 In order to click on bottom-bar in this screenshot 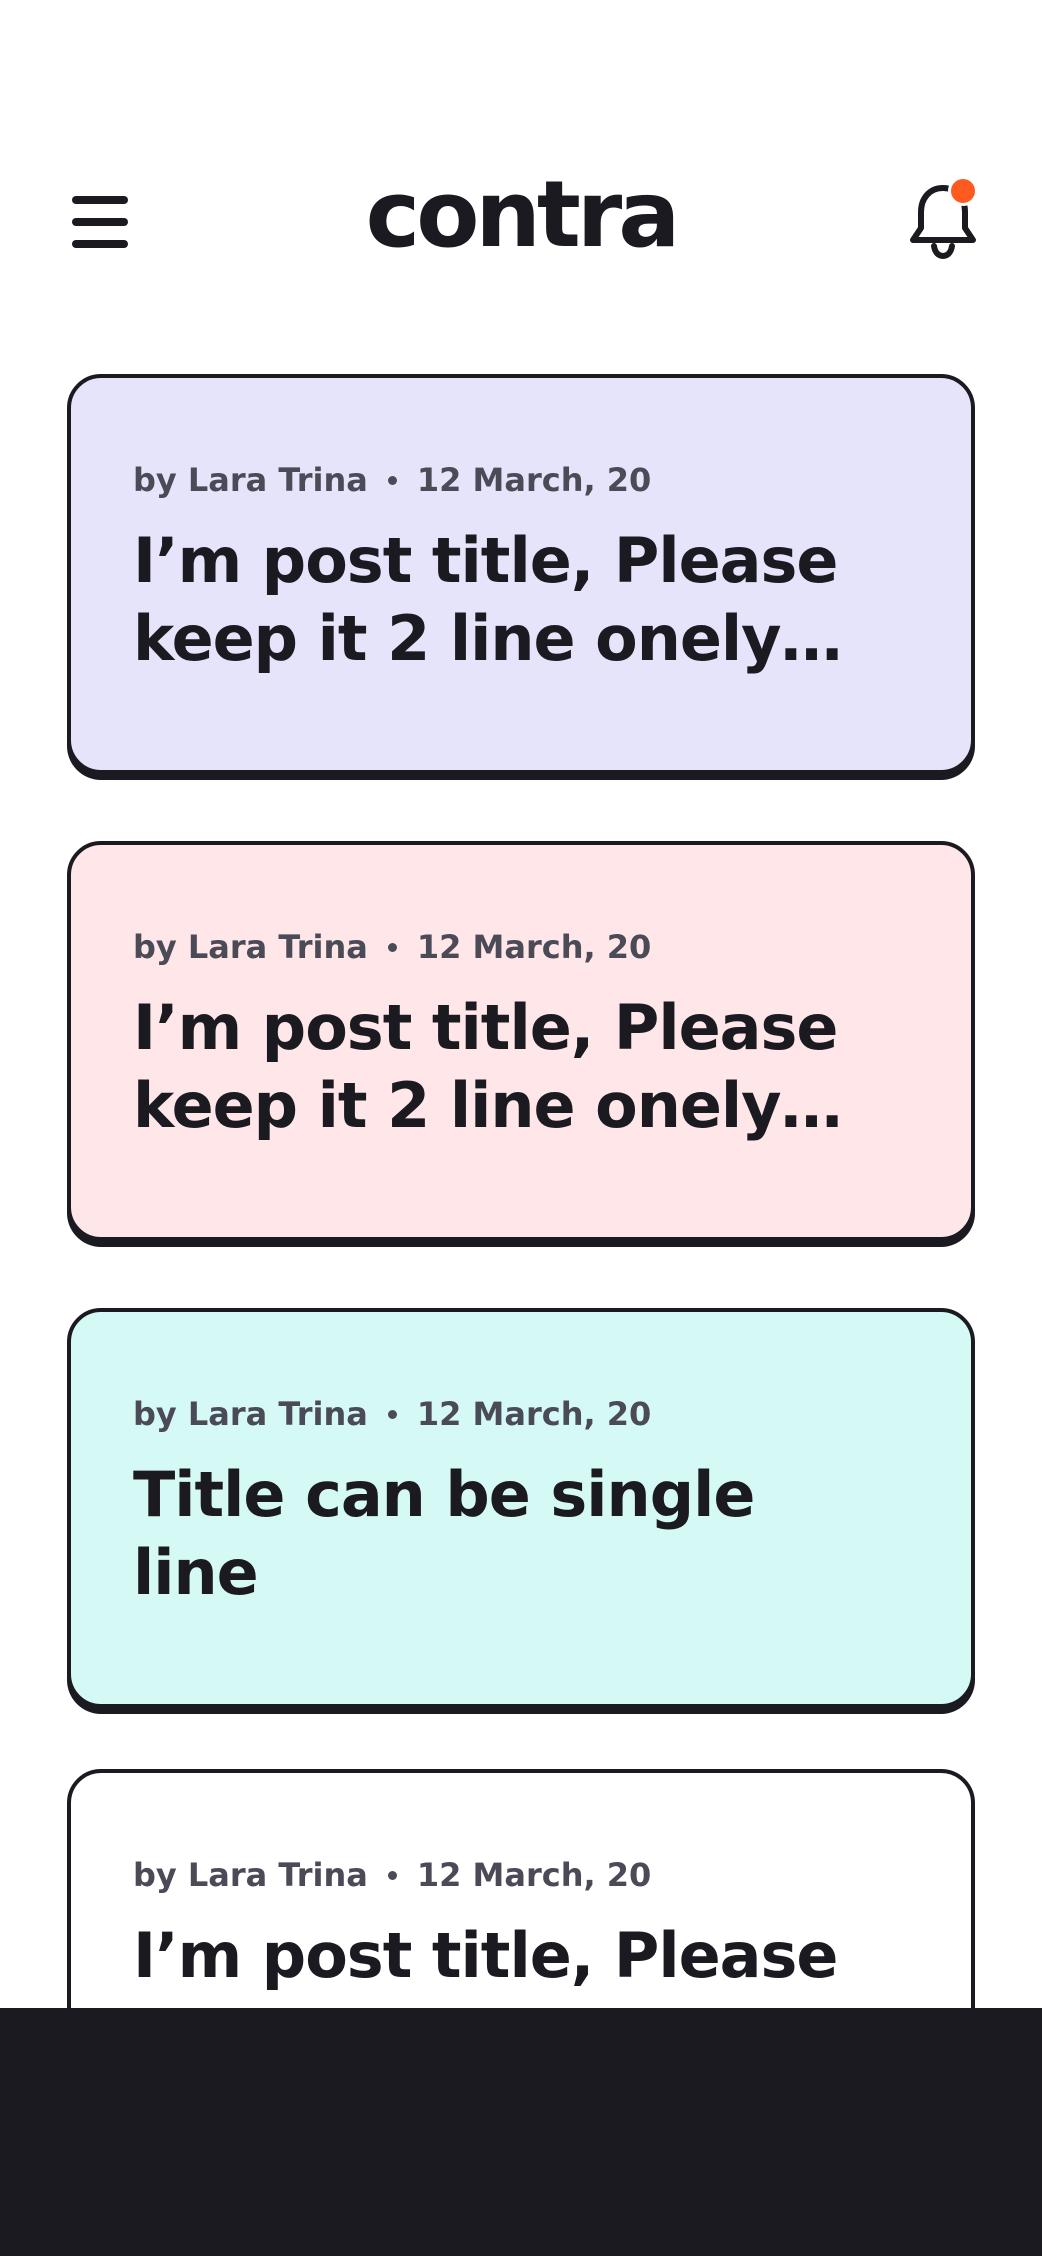, I will do `click(521, 2132)`.